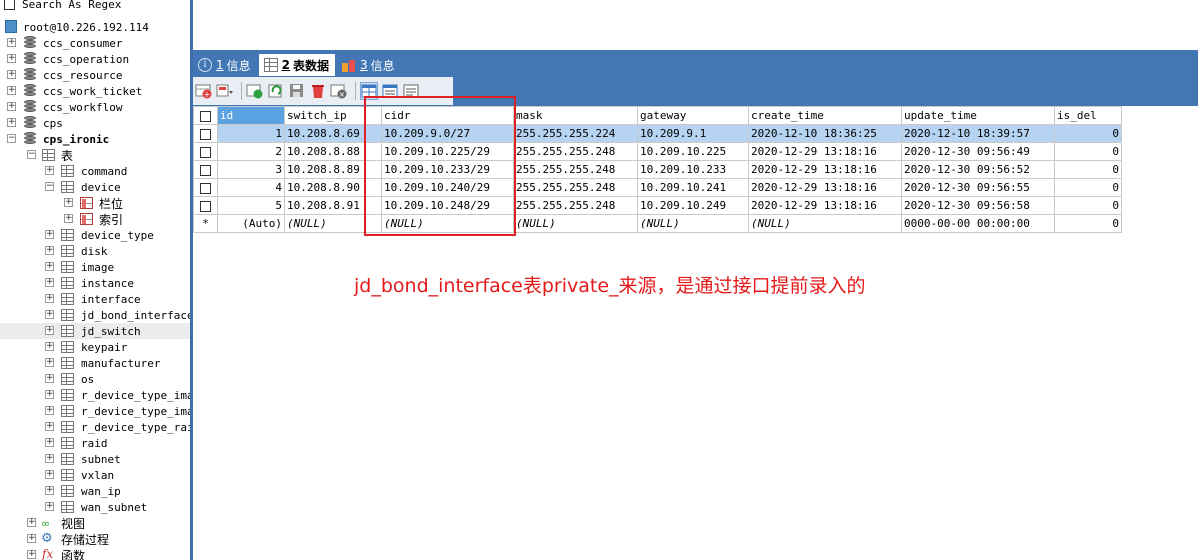 This screenshot has width=1198, height=560. I want to click on grid-cell: 2020-12-30 09:56:52, so click(978, 169).